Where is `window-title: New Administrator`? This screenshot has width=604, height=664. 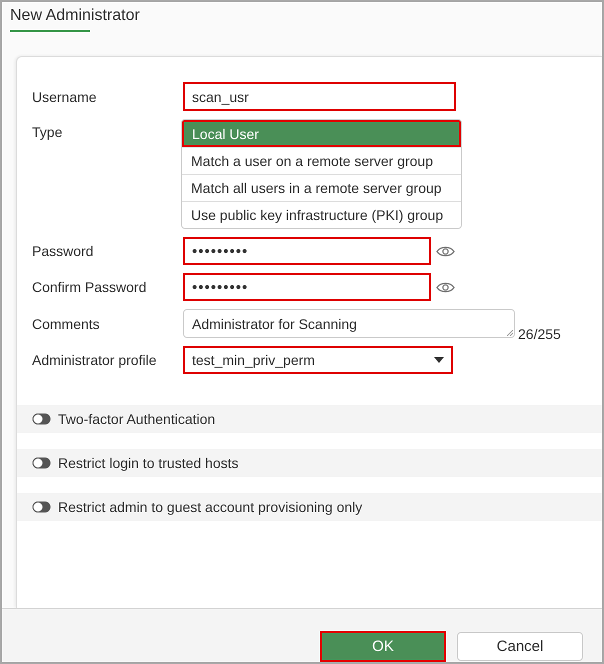 window-title: New Administrator is located at coordinates (75, 16).